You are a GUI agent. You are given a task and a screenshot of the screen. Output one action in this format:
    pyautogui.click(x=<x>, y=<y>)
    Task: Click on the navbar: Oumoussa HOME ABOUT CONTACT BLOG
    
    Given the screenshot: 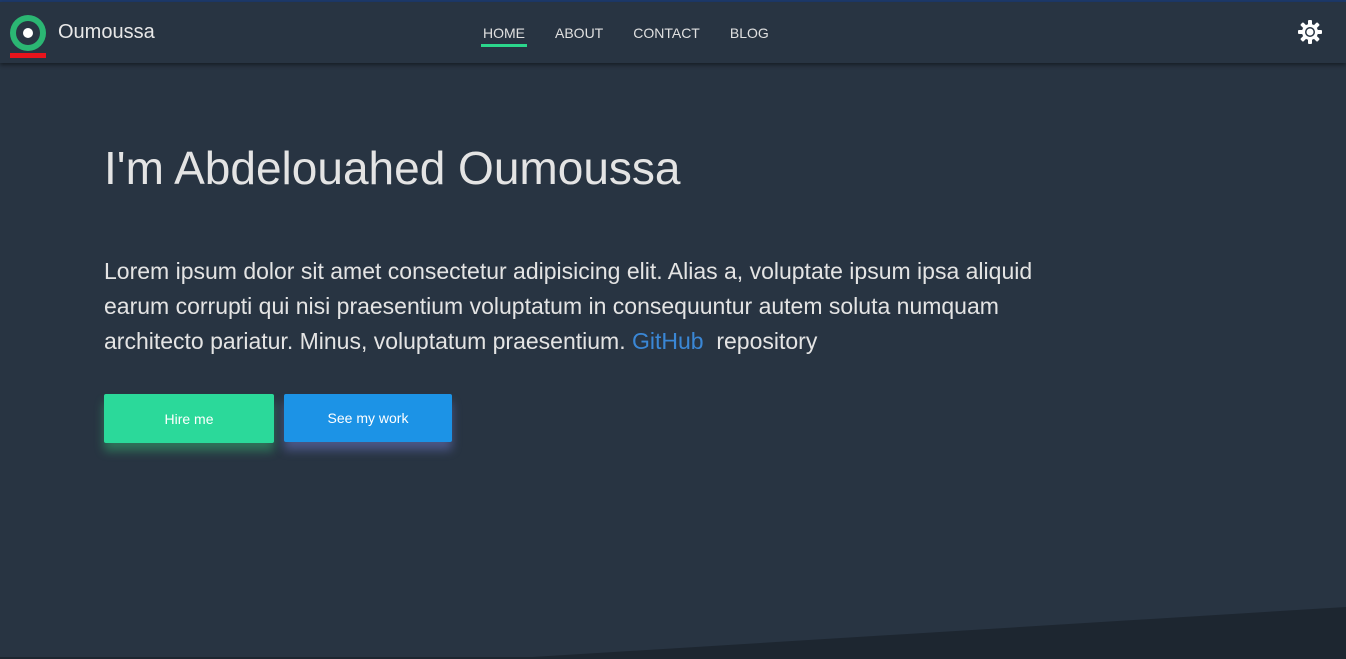 What is the action you would take?
    pyautogui.click(x=673, y=32)
    